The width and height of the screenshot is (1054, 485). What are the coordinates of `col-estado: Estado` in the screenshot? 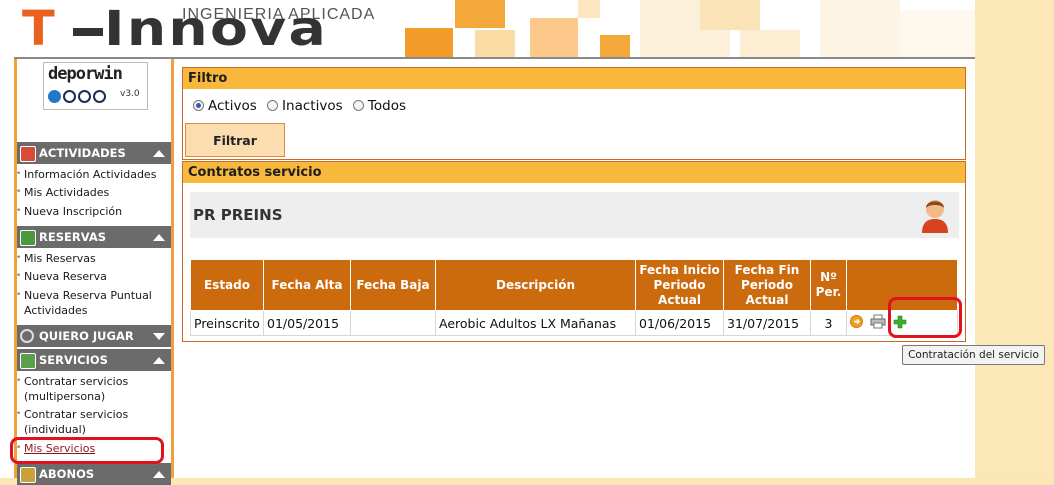 It's located at (227, 285).